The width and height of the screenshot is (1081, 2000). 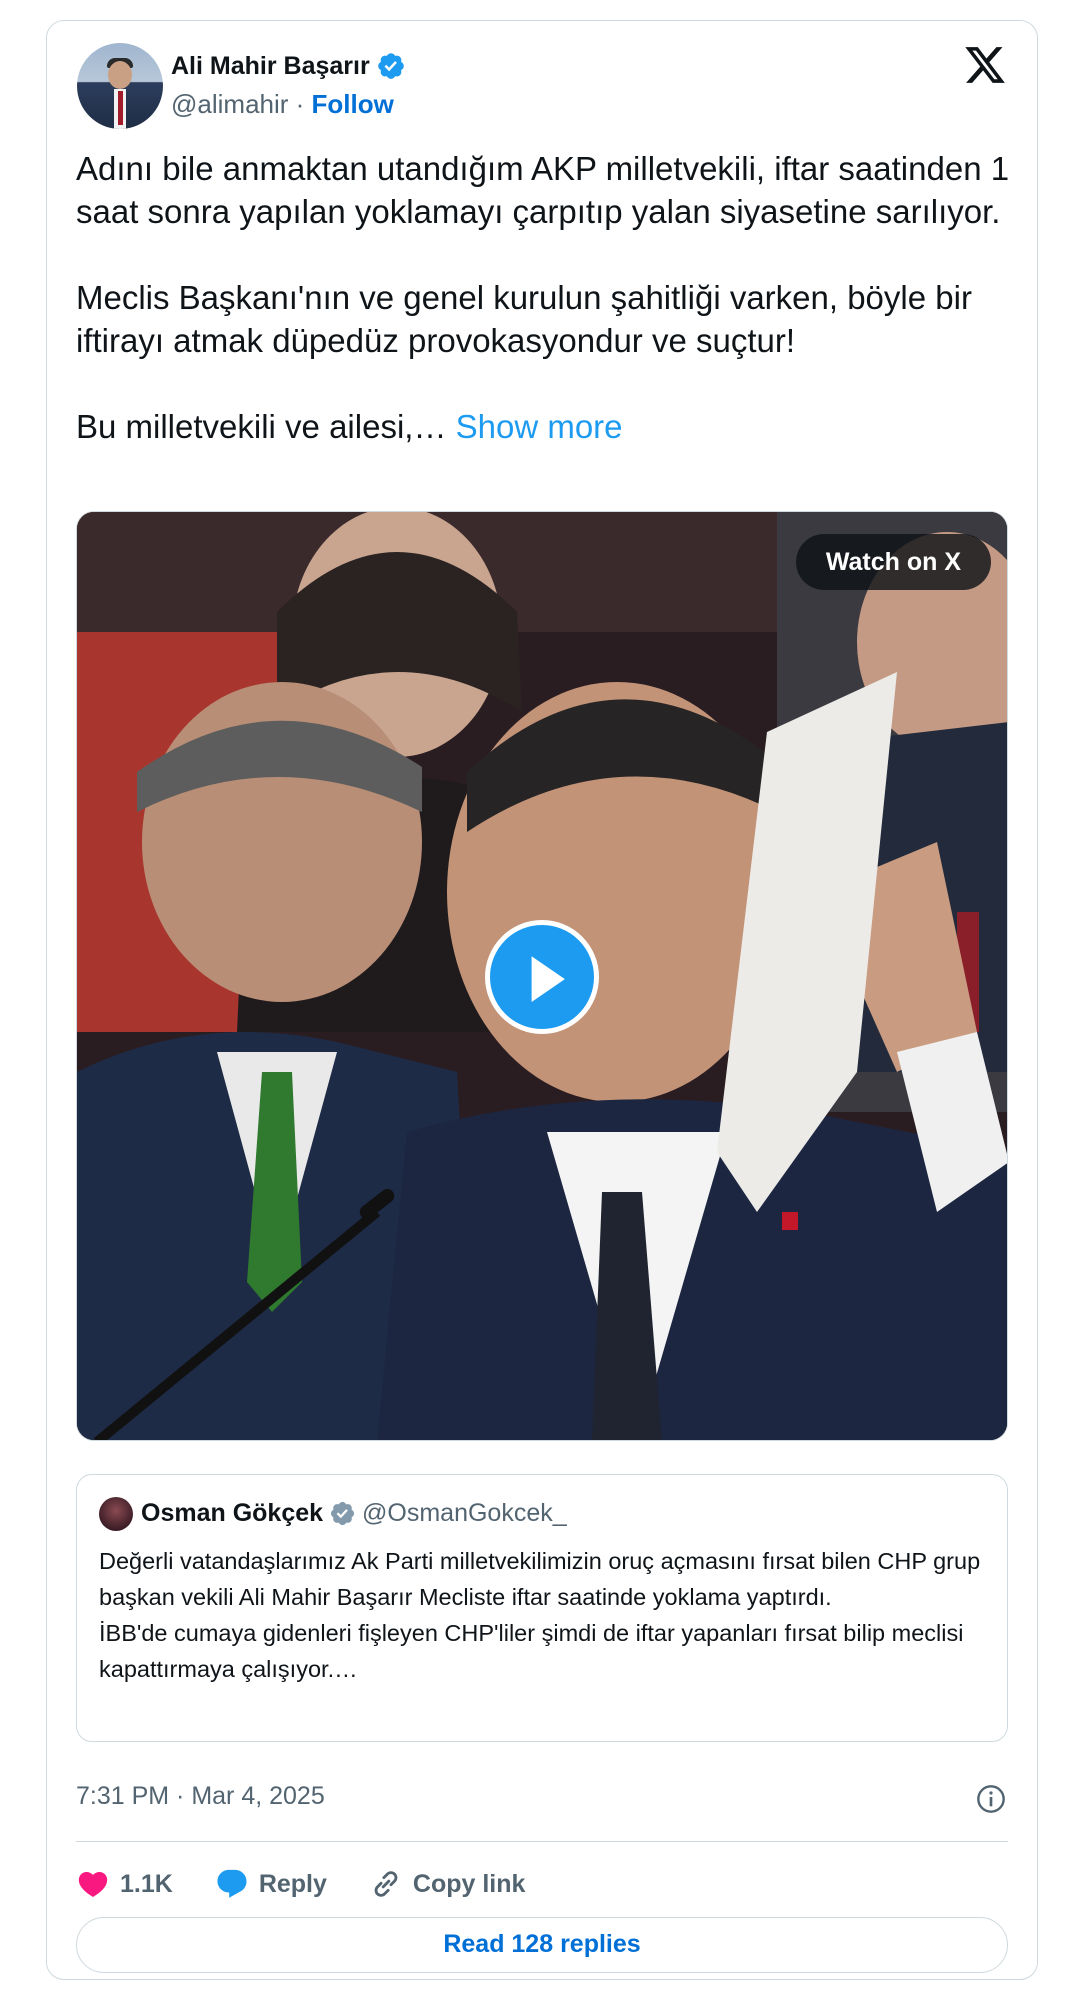 I want to click on tweet-timestamp: 7:31 PM · Mar 4, 2025, so click(x=200, y=1796).